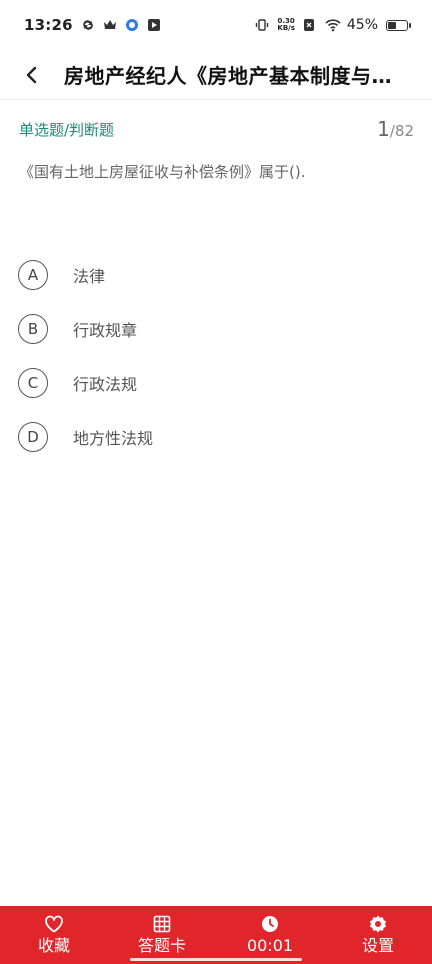 The image size is (432, 964). I want to click on play-store-icon, so click(154, 25).